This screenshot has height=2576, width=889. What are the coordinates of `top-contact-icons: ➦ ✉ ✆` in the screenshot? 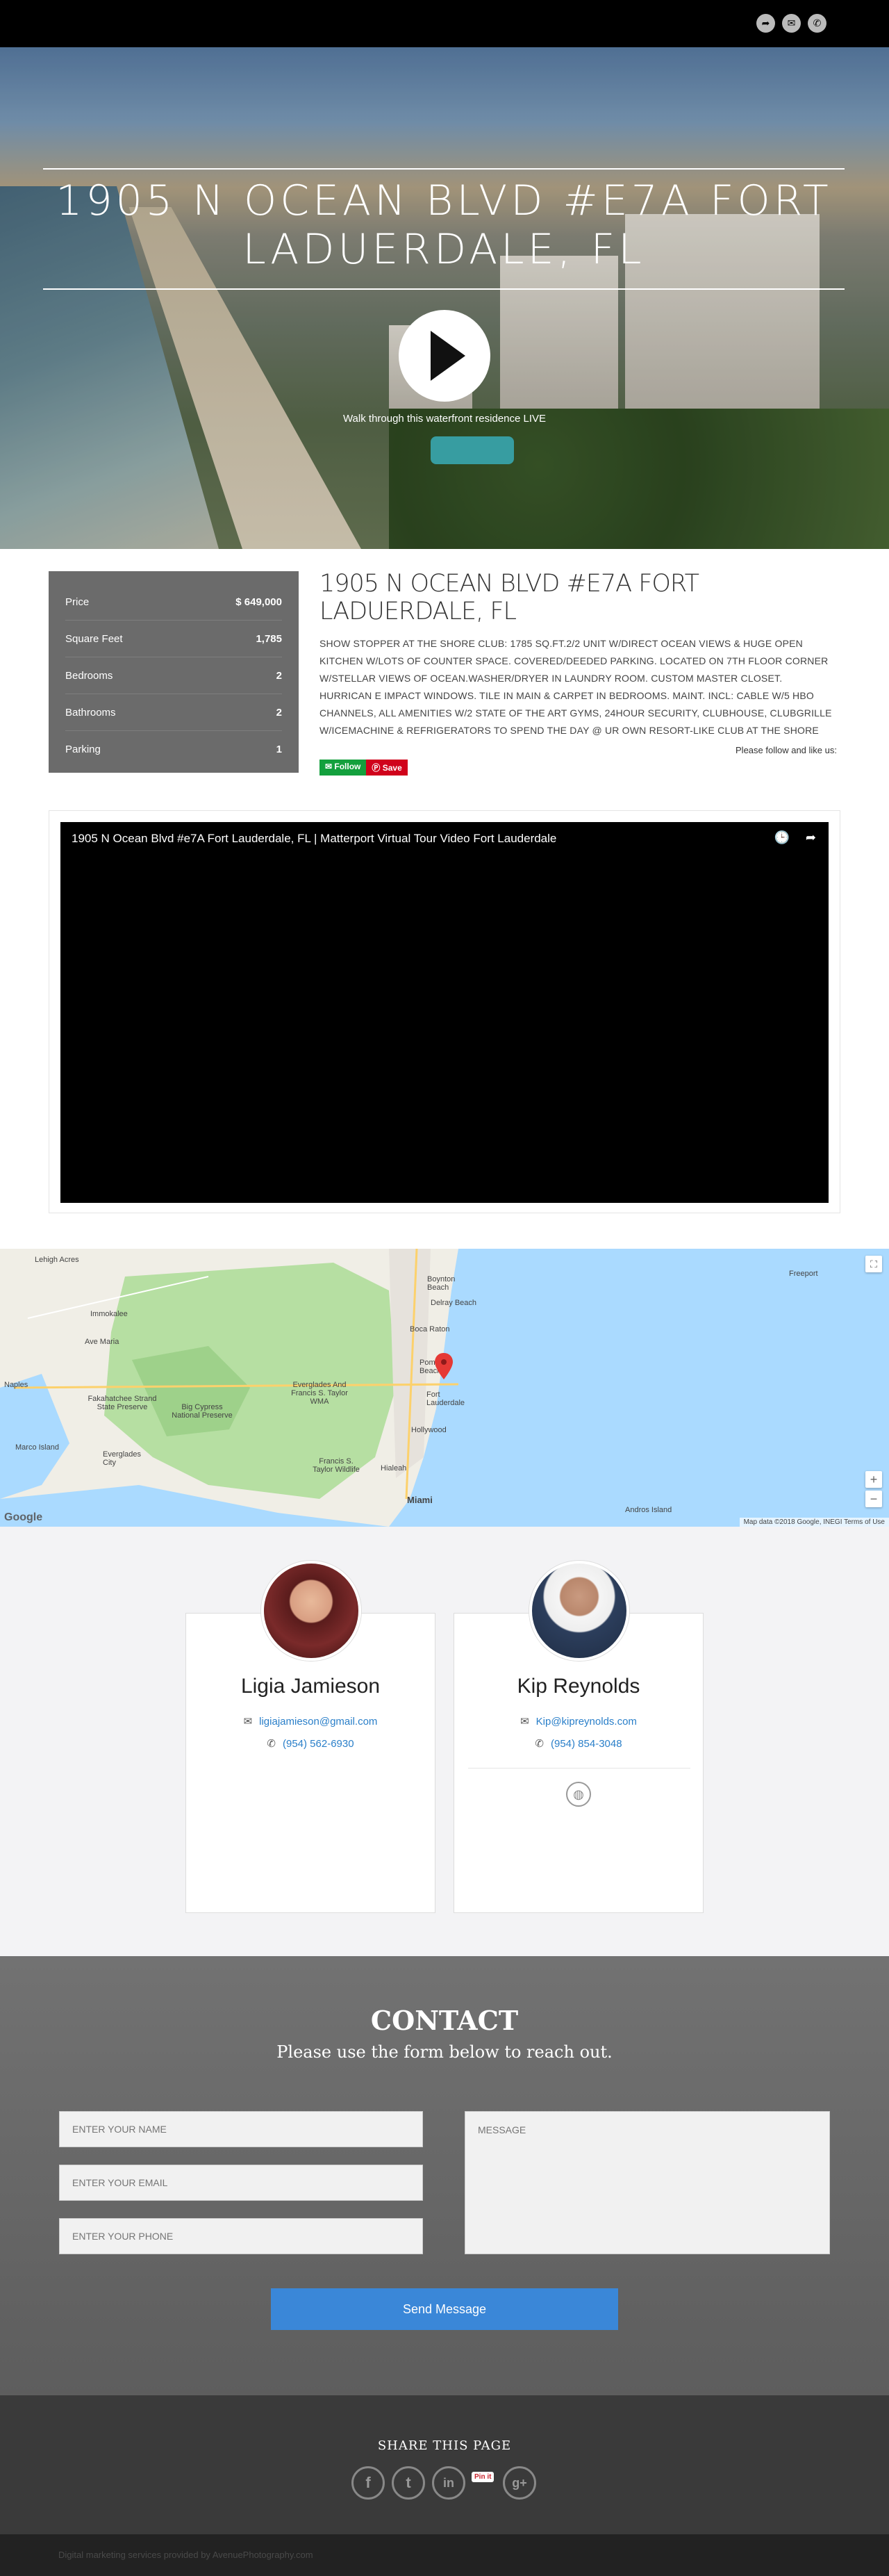 It's located at (791, 23).